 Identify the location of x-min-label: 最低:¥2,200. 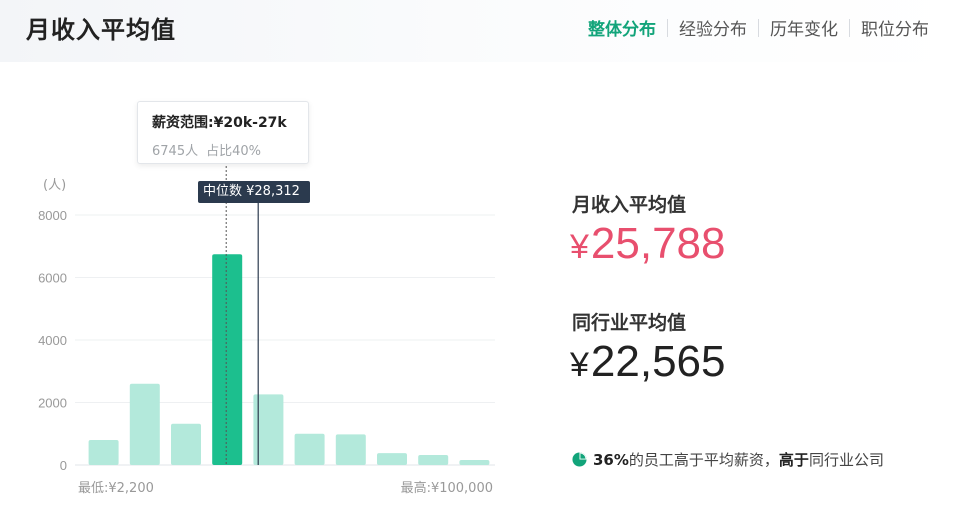
(116, 488).